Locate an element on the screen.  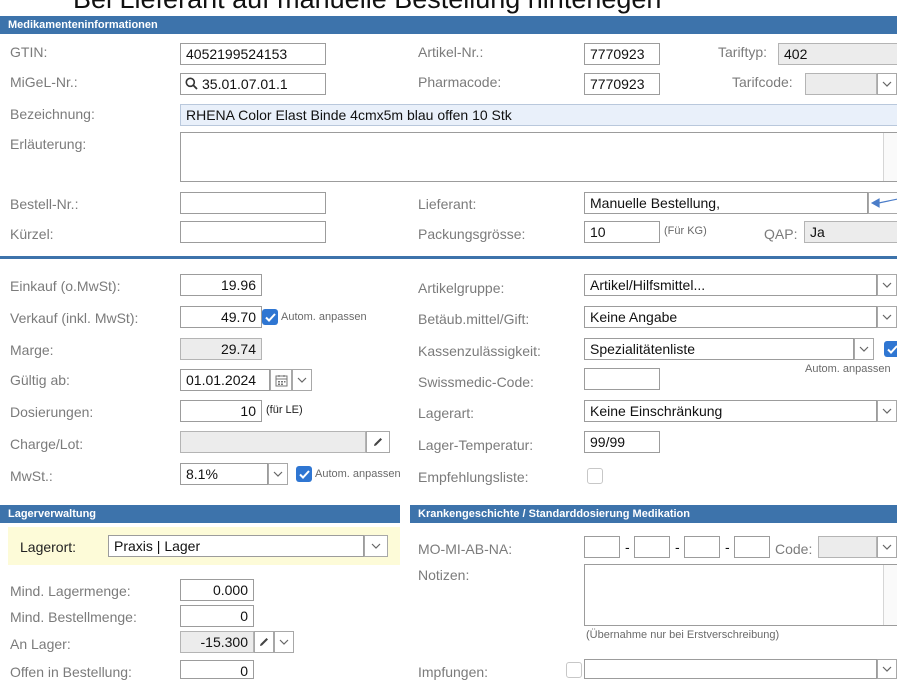
an-lager-dropdown is located at coordinates (284, 642).